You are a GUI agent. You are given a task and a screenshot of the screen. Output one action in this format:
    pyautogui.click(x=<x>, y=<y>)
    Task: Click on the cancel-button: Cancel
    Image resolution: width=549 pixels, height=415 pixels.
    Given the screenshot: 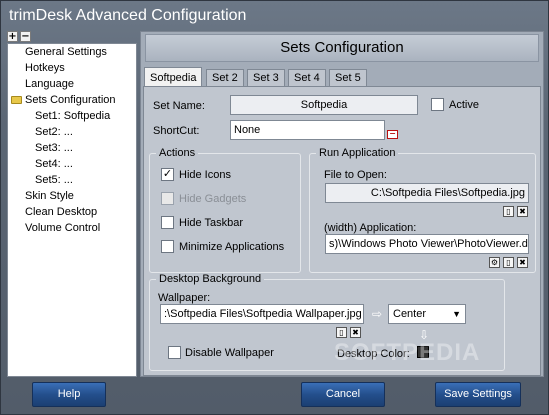 What is the action you would take?
    pyautogui.click(x=343, y=394)
    